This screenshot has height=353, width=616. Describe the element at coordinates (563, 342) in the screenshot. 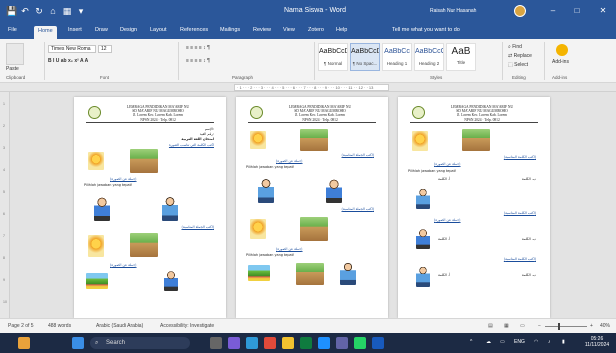

I see `battery-icon: ▮` at that location.